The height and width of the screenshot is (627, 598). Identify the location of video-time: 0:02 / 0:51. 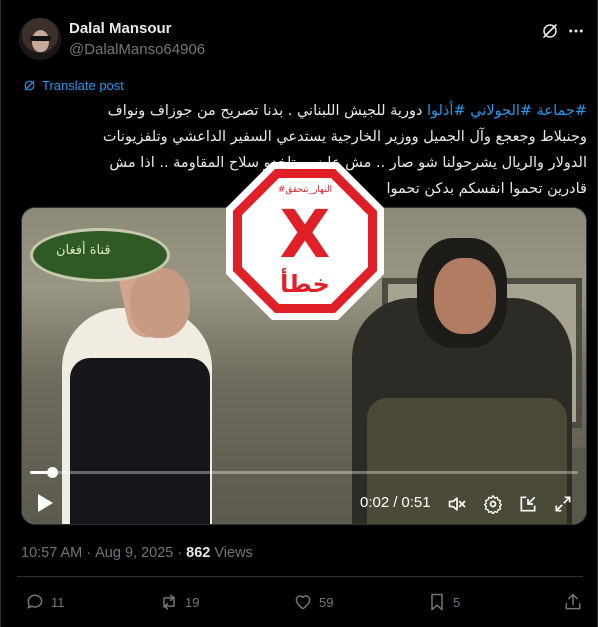
(395, 502).